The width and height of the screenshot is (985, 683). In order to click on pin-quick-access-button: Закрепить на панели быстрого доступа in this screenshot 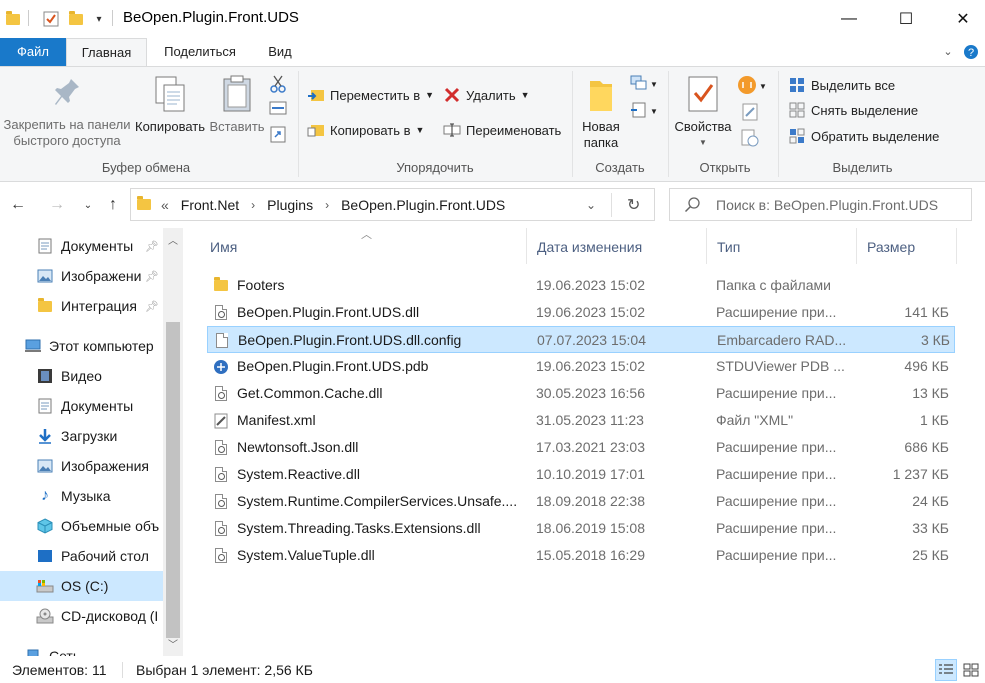, I will do `click(67, 113)`.